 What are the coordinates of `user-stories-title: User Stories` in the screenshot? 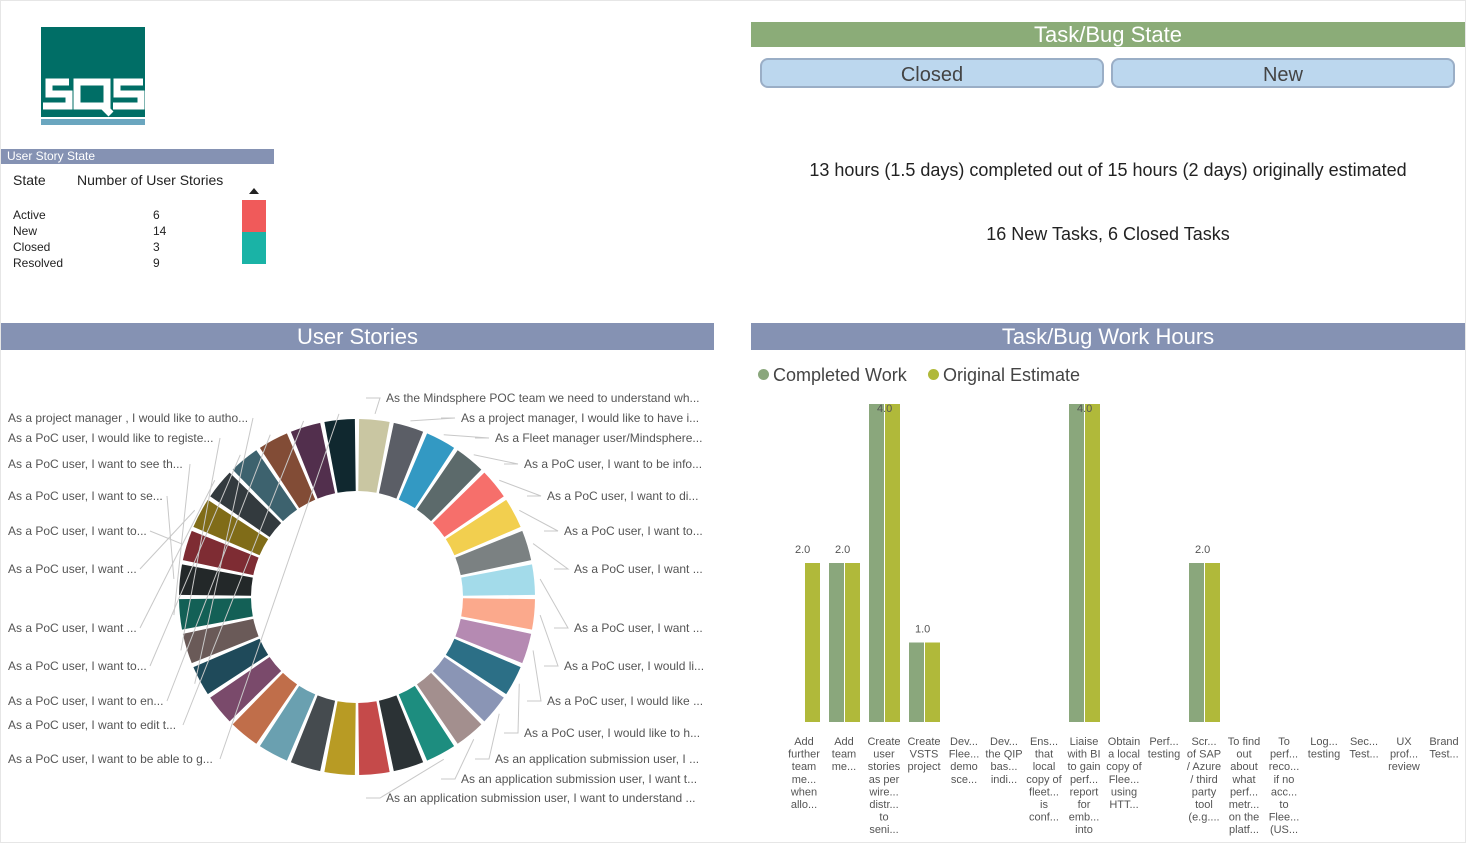 It's located at (357, 336).